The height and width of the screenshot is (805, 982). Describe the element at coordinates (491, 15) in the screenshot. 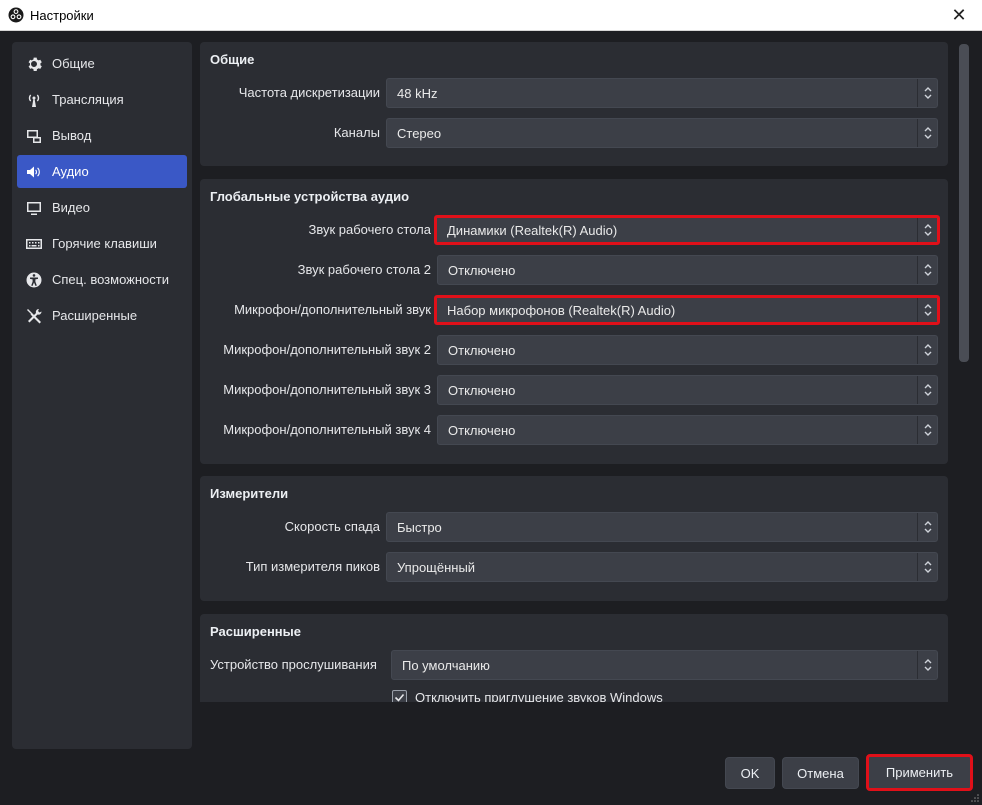

I see `title-bar: Настройки ✕` at that location.